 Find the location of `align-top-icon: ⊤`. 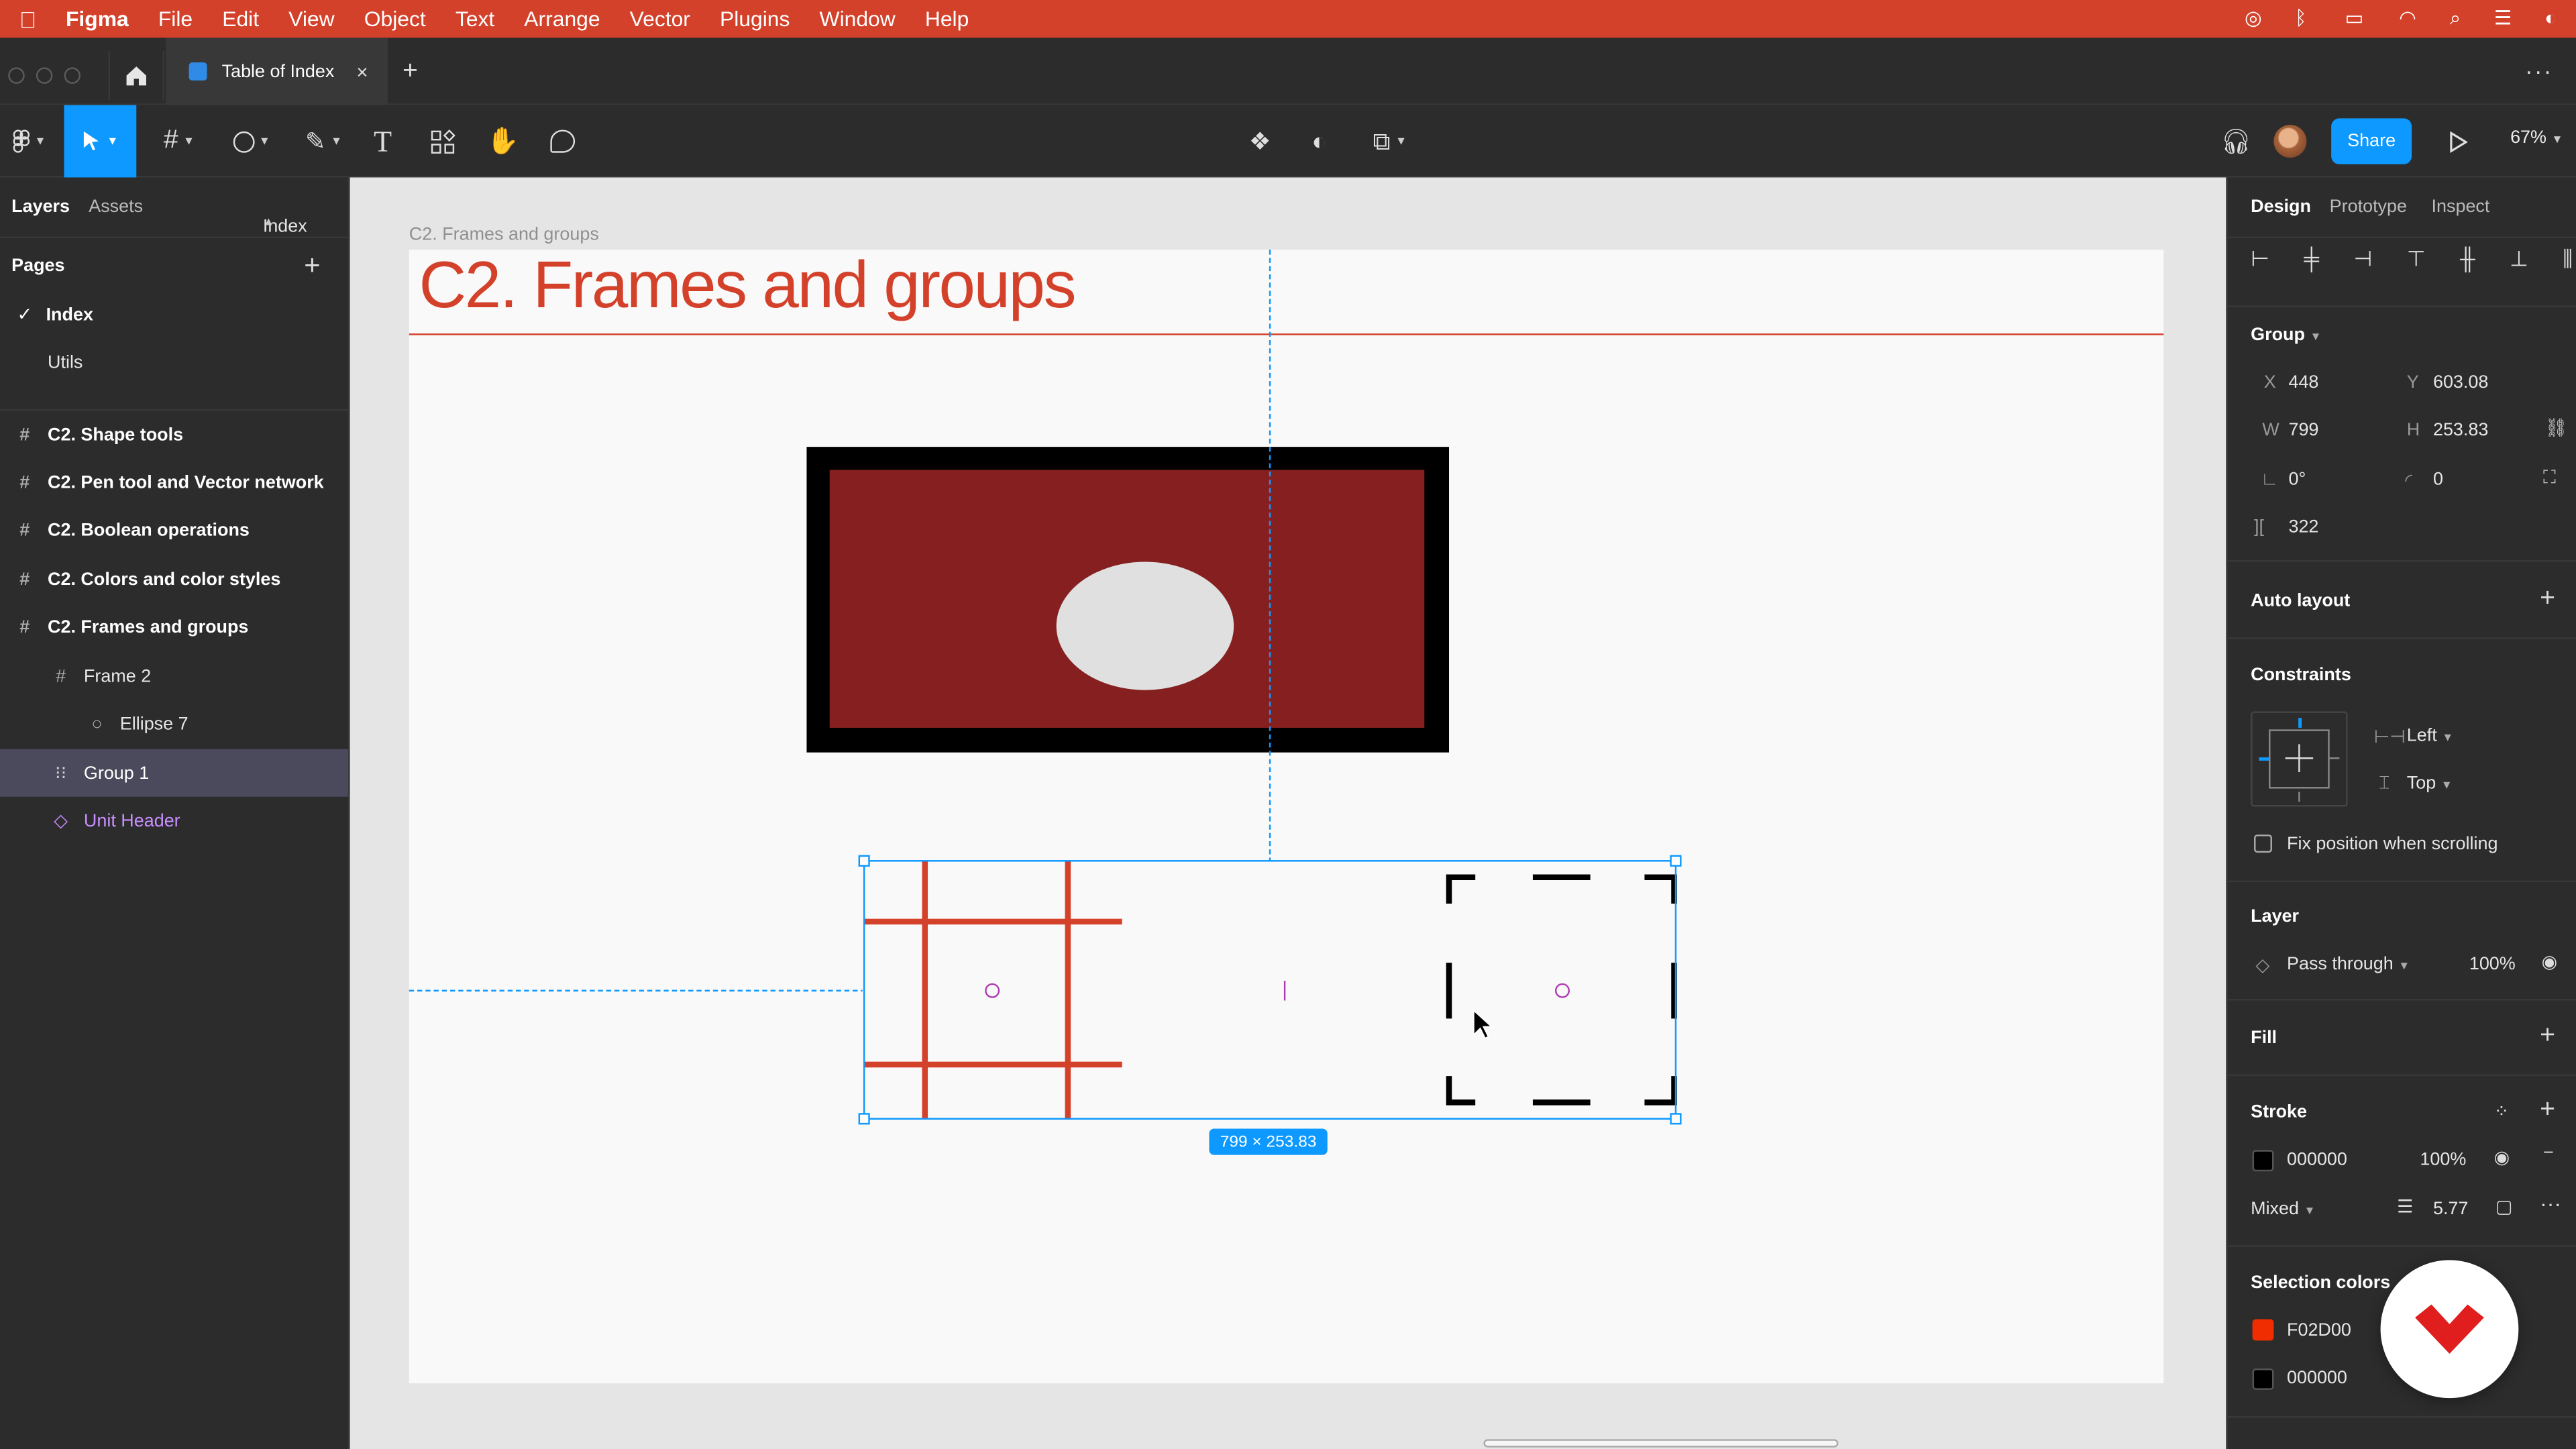

align-top-icon: ⊤ is located at coordinates (2416, 261).